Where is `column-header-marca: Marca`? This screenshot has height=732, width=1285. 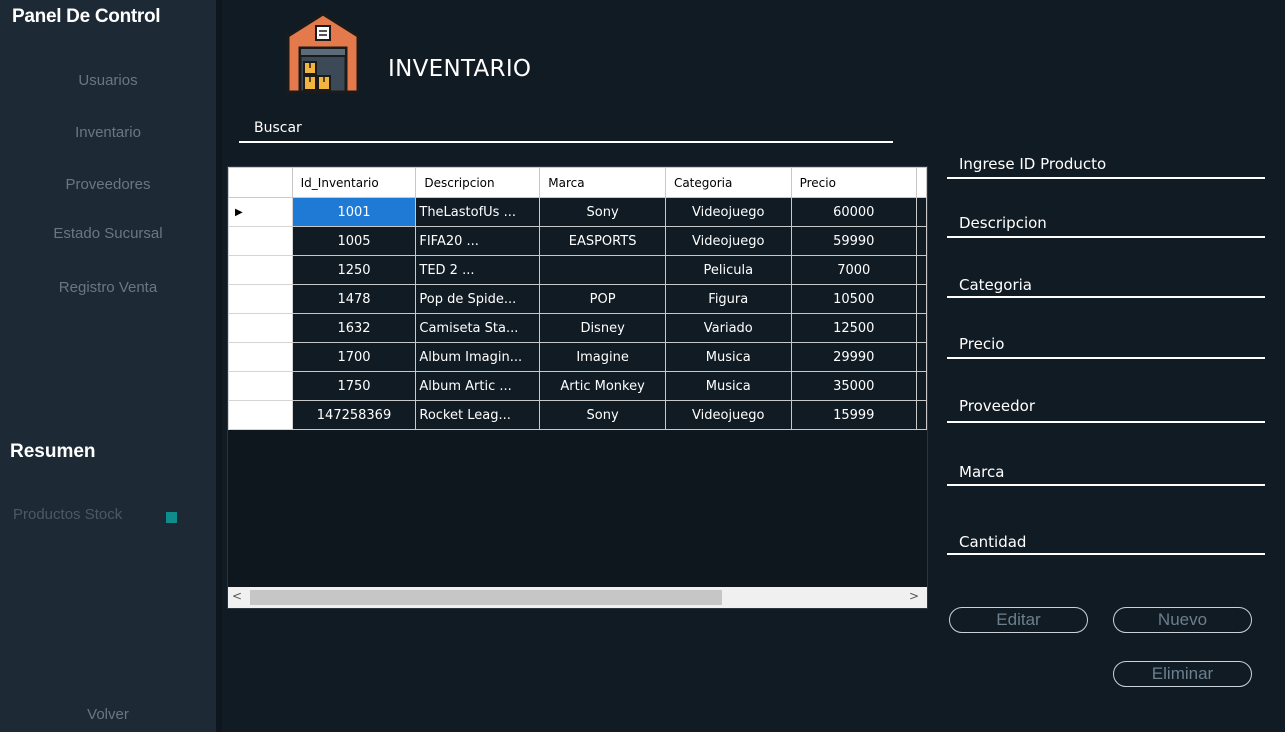
column-header-marca: Marca is located at coordinates (602, 182).